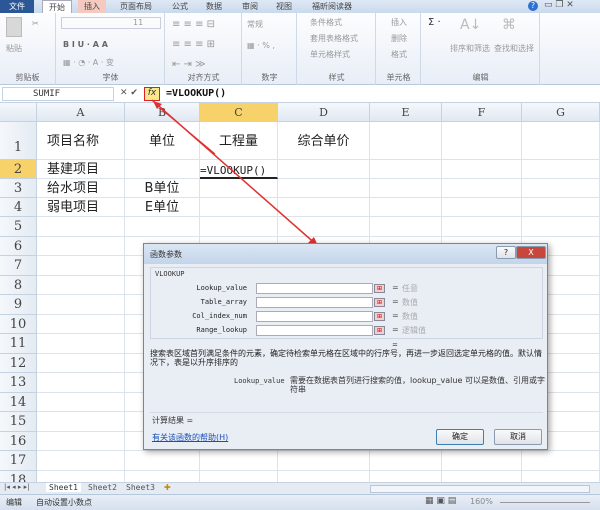  Describe the element at coordinates (102, 487) in the screenshot. I see `sheet-tab-sheet2: Sheet2` at that location.